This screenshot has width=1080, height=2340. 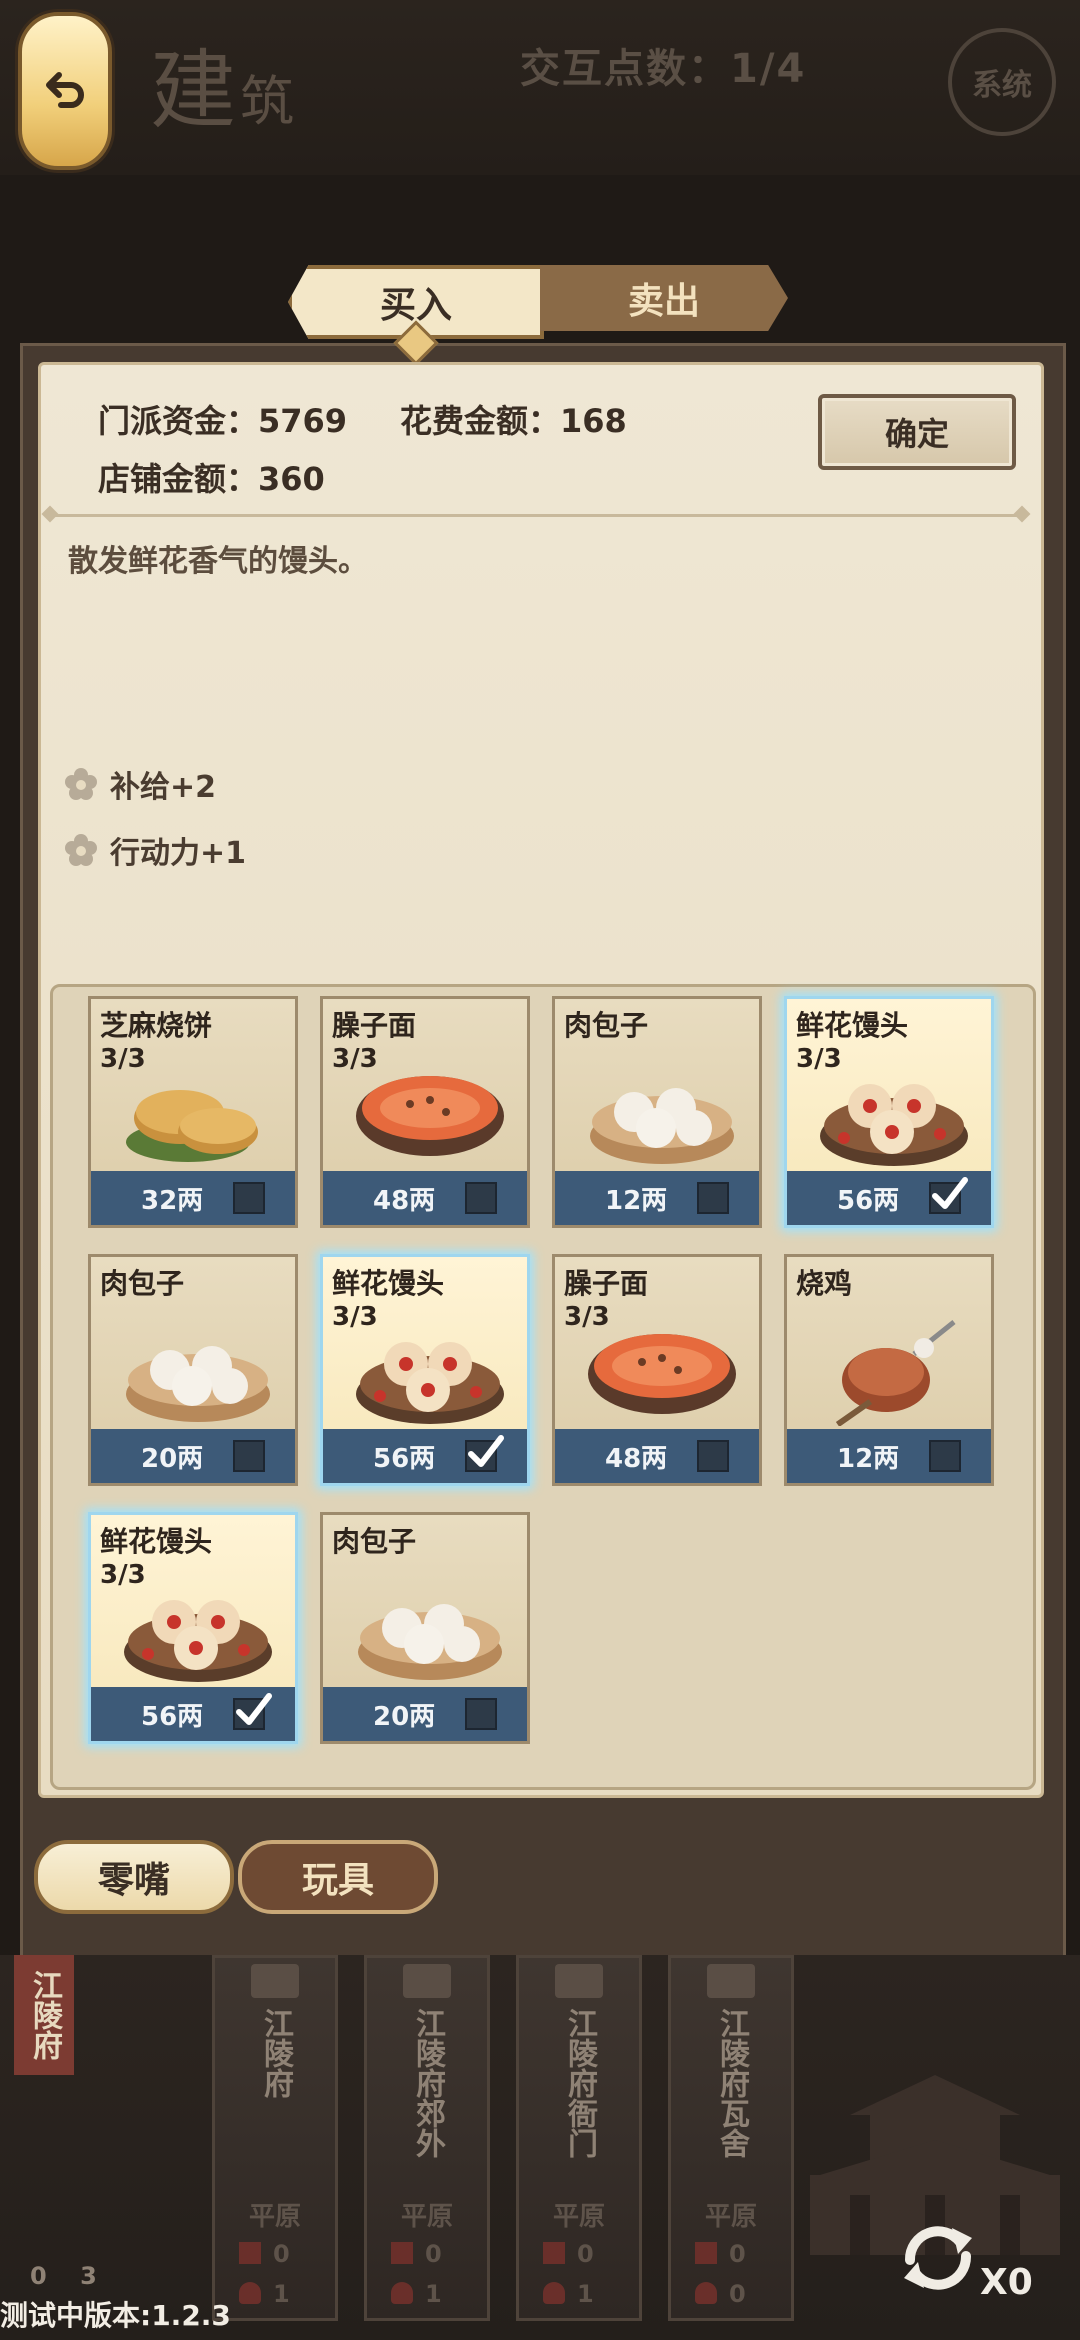 I want to click on refresh-count: X0, so click(x=1006, y=2282).